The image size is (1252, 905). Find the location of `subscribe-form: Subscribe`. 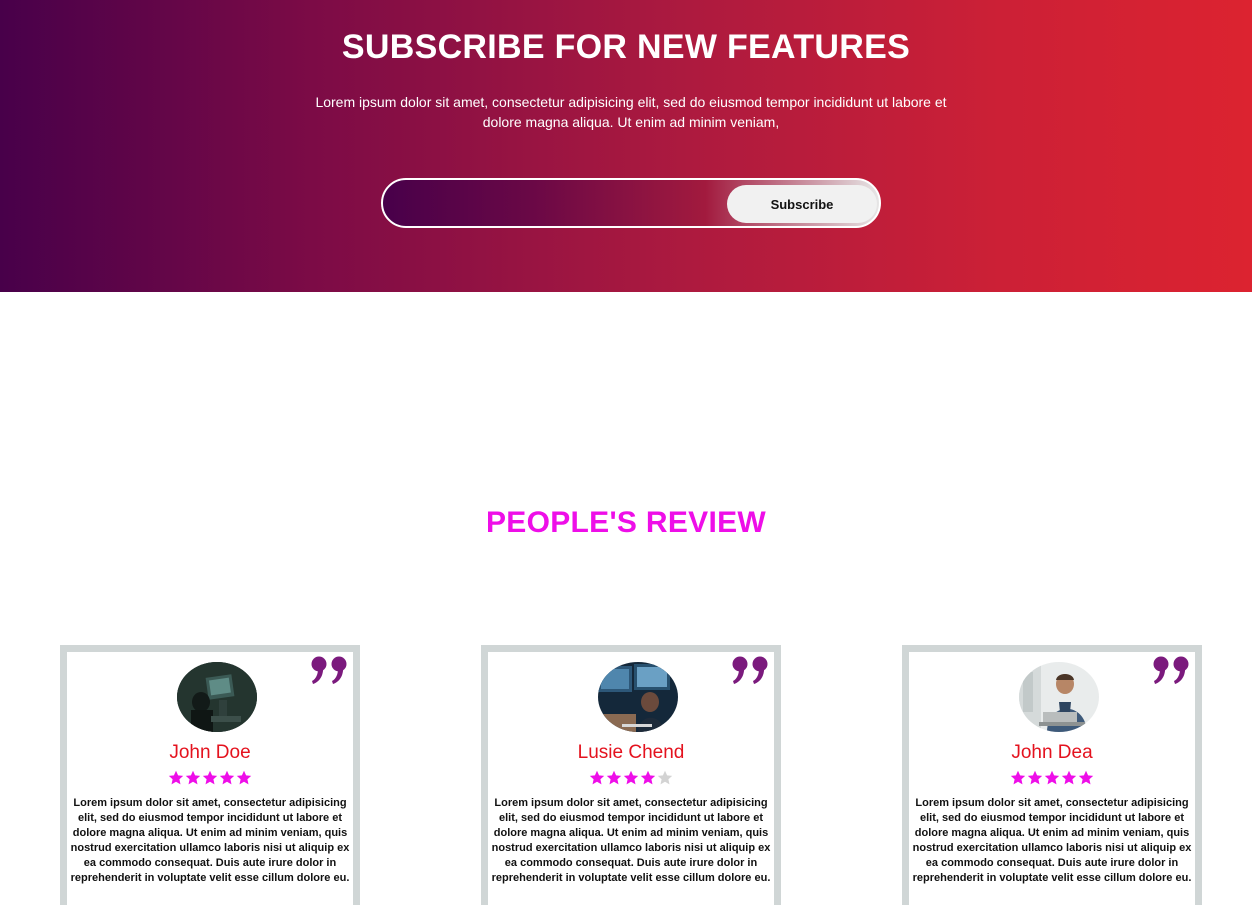

subscribe-form: Subscribe is located at coordinates (631, 203).